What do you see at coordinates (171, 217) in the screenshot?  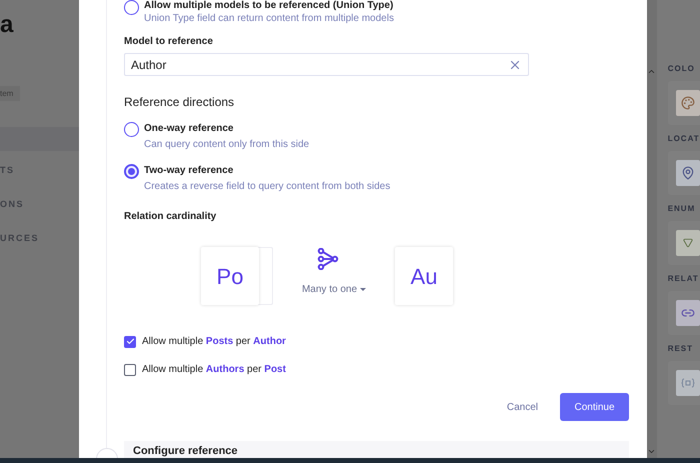 I see `section-title: Relation cardinality` at bounding box center [171, 217].